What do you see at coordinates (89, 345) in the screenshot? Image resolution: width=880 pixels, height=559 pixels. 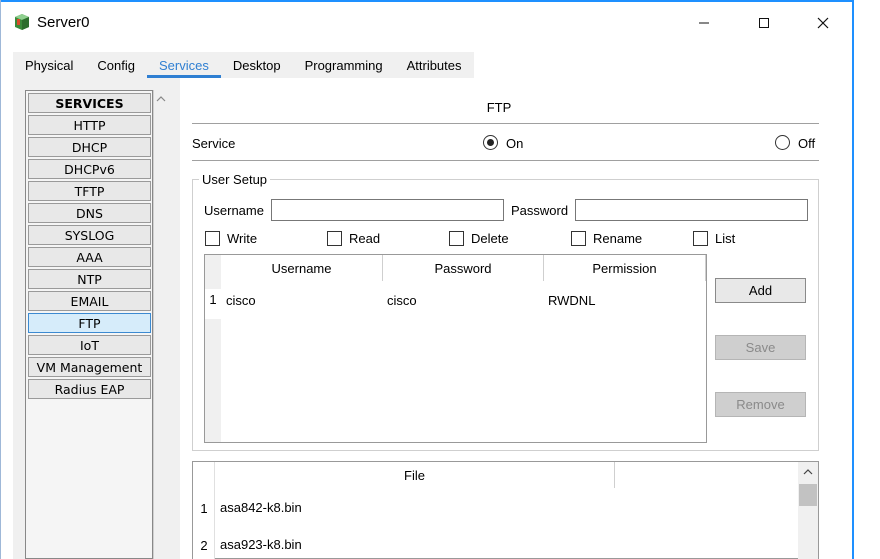 I see `service-iot-button: IoT` at bounding box center [89, 345].